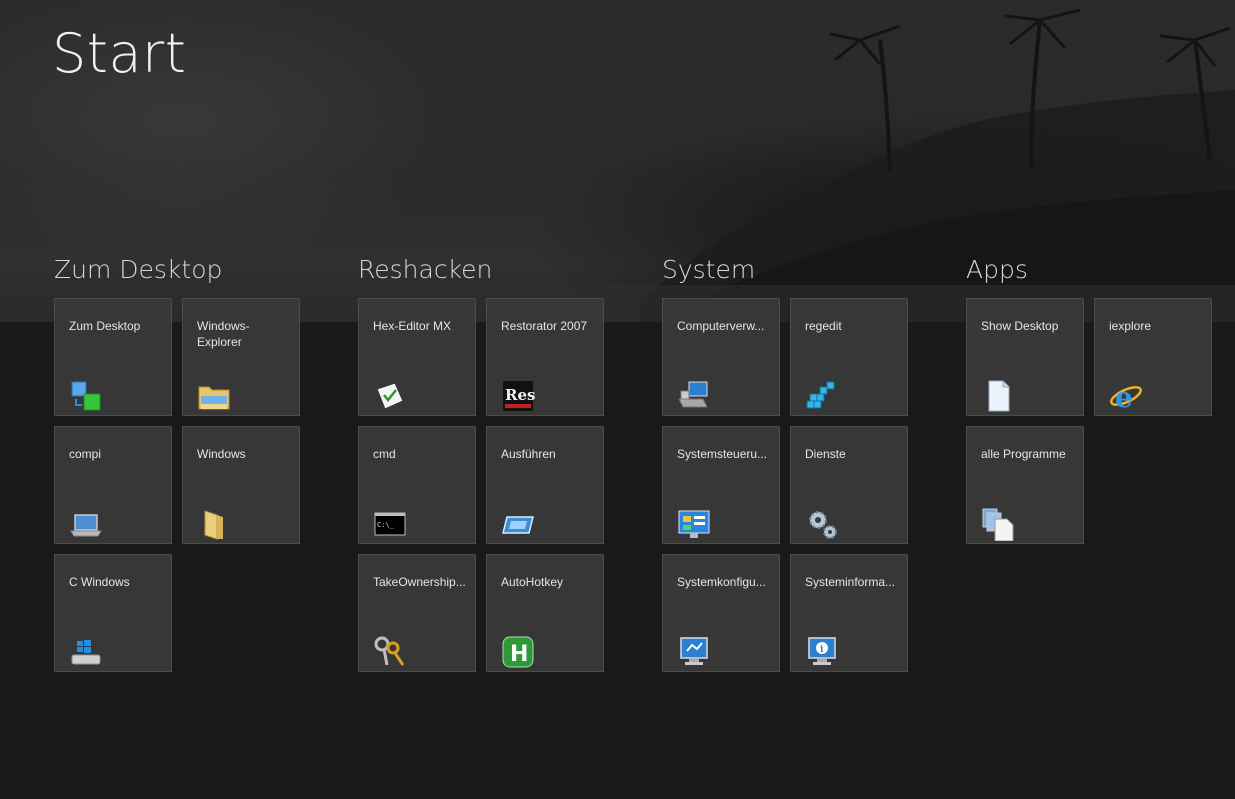  Describe the element at coordinates (99, 582) in the screenshot. I see `tile-label: C Windows` at that location.